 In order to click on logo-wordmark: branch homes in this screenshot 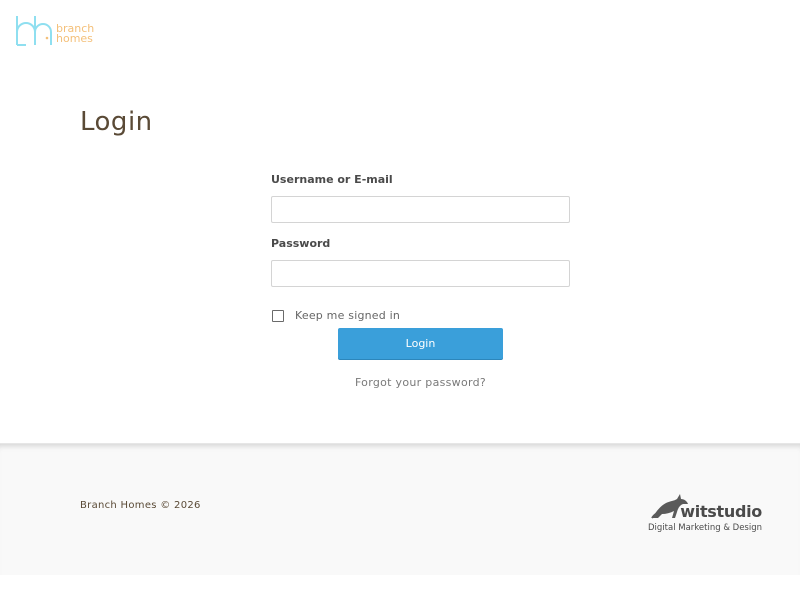, I will do `click(75, 34)`.